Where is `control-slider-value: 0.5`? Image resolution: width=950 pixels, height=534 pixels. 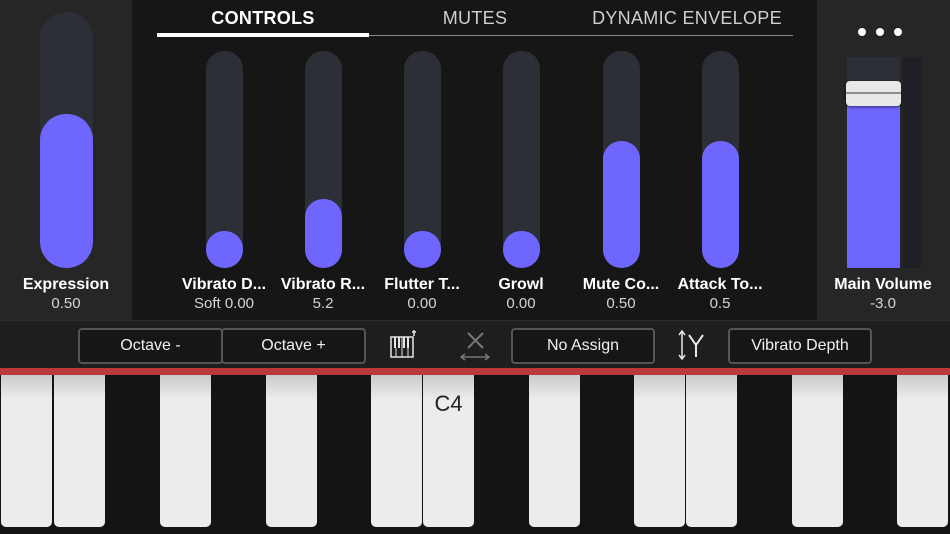
control-slider-value: 0.5 is located at coordinates (720, 303).